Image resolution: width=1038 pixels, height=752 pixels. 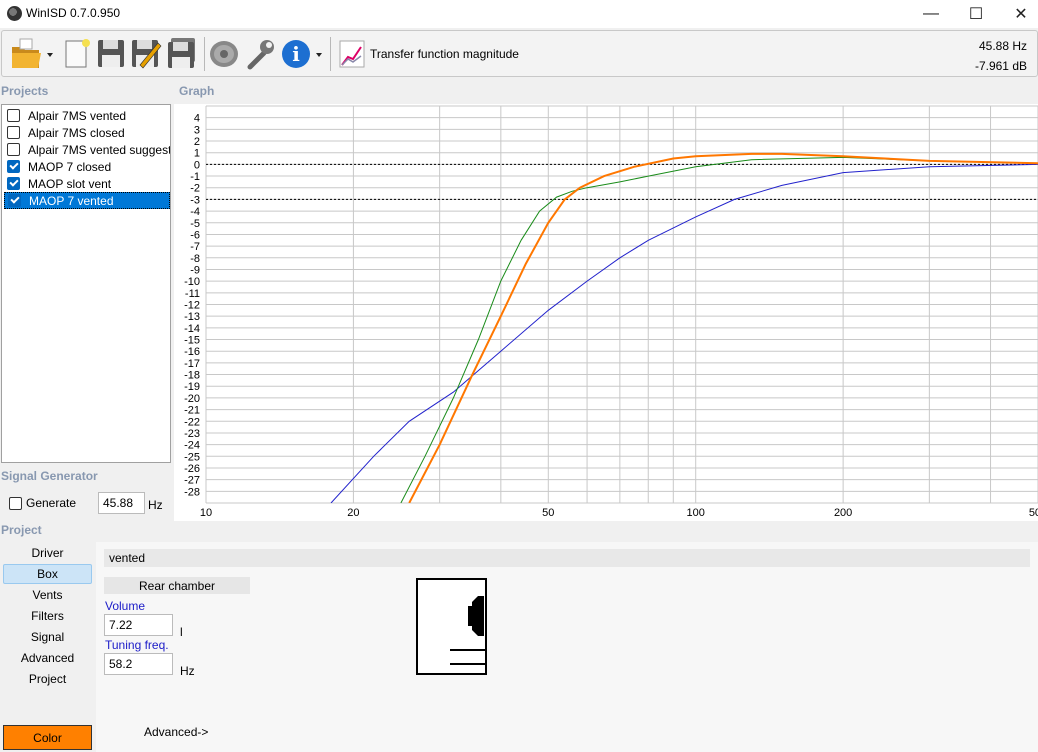 What do you see at coordinates (15, 503) in the screenshot?
I see `generate-checkbox` at bounding box center [15, 503].